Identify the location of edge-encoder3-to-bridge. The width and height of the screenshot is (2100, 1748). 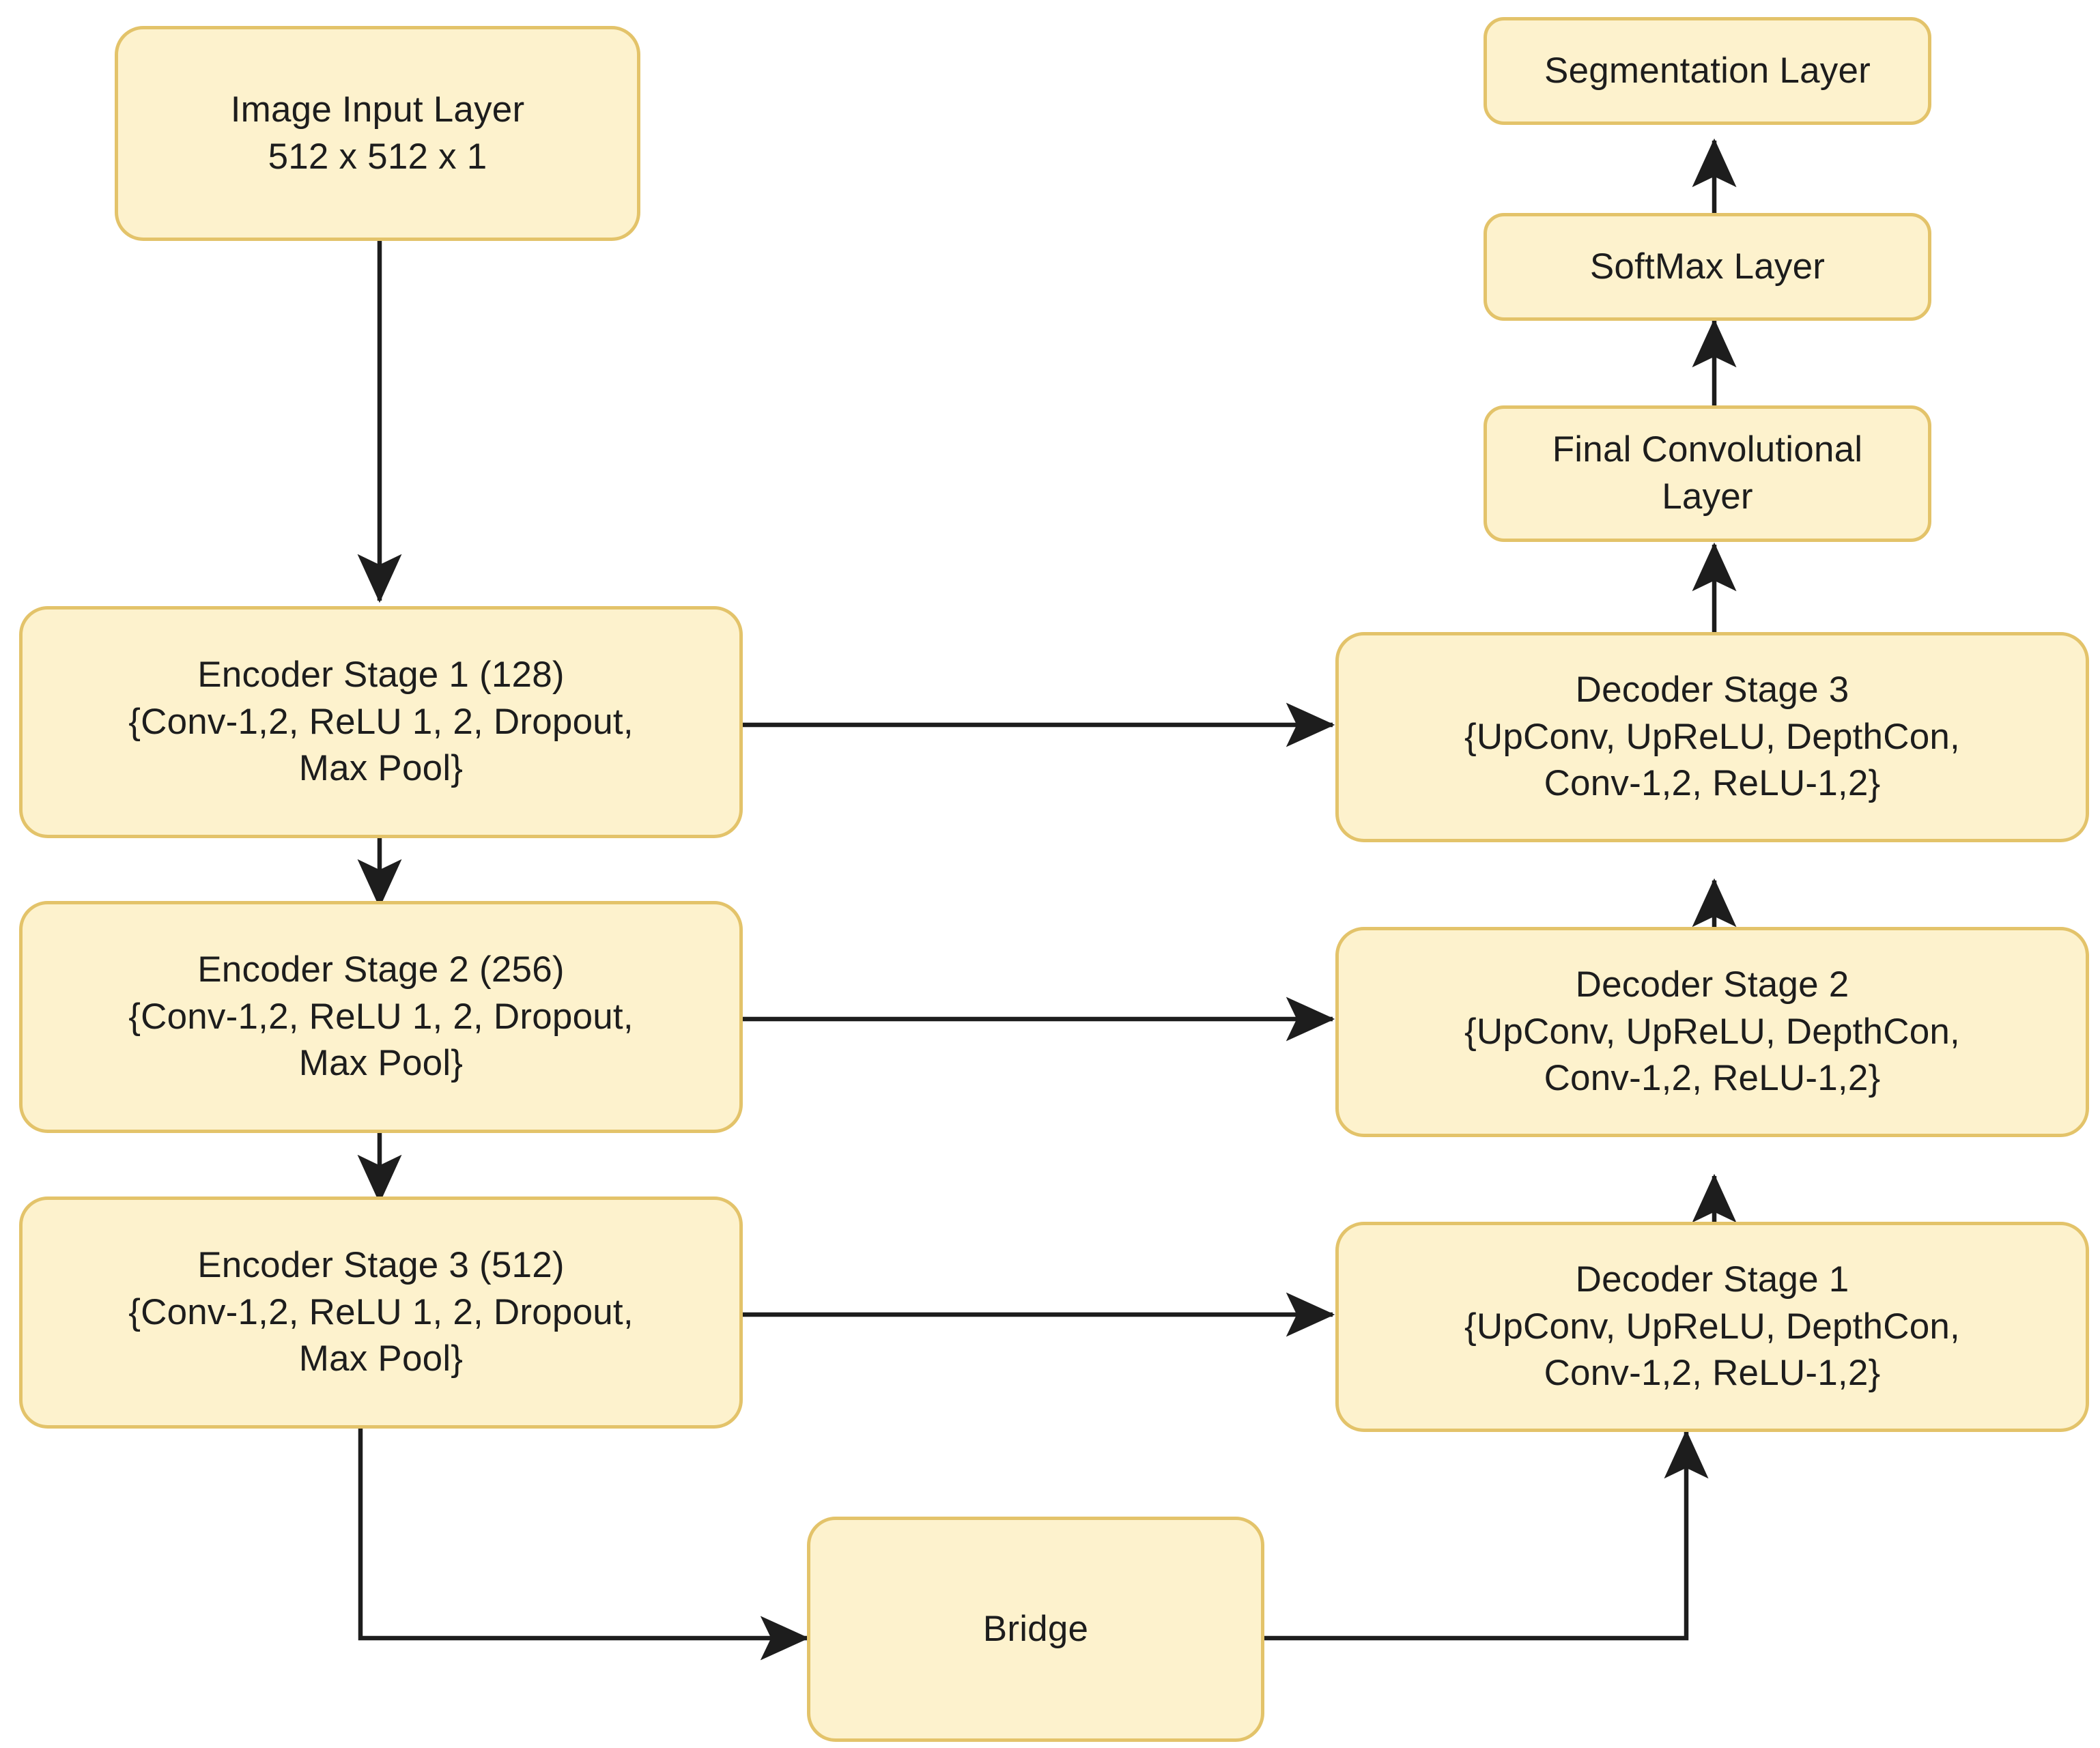
(584, 1544).